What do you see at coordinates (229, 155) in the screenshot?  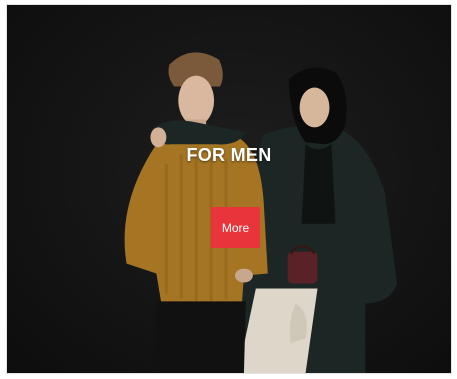 I see `banner-title: FOR MEN` at bounding box center [229, 155].